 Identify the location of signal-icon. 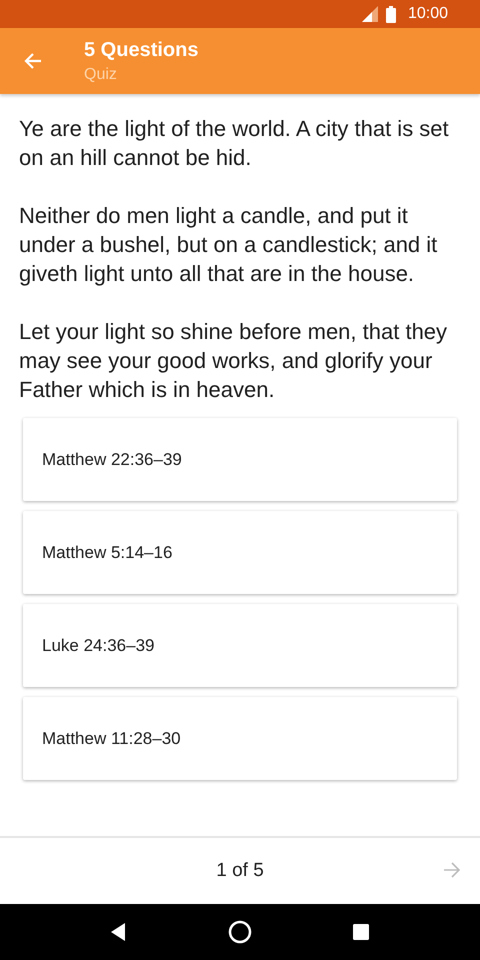
(370, 14).